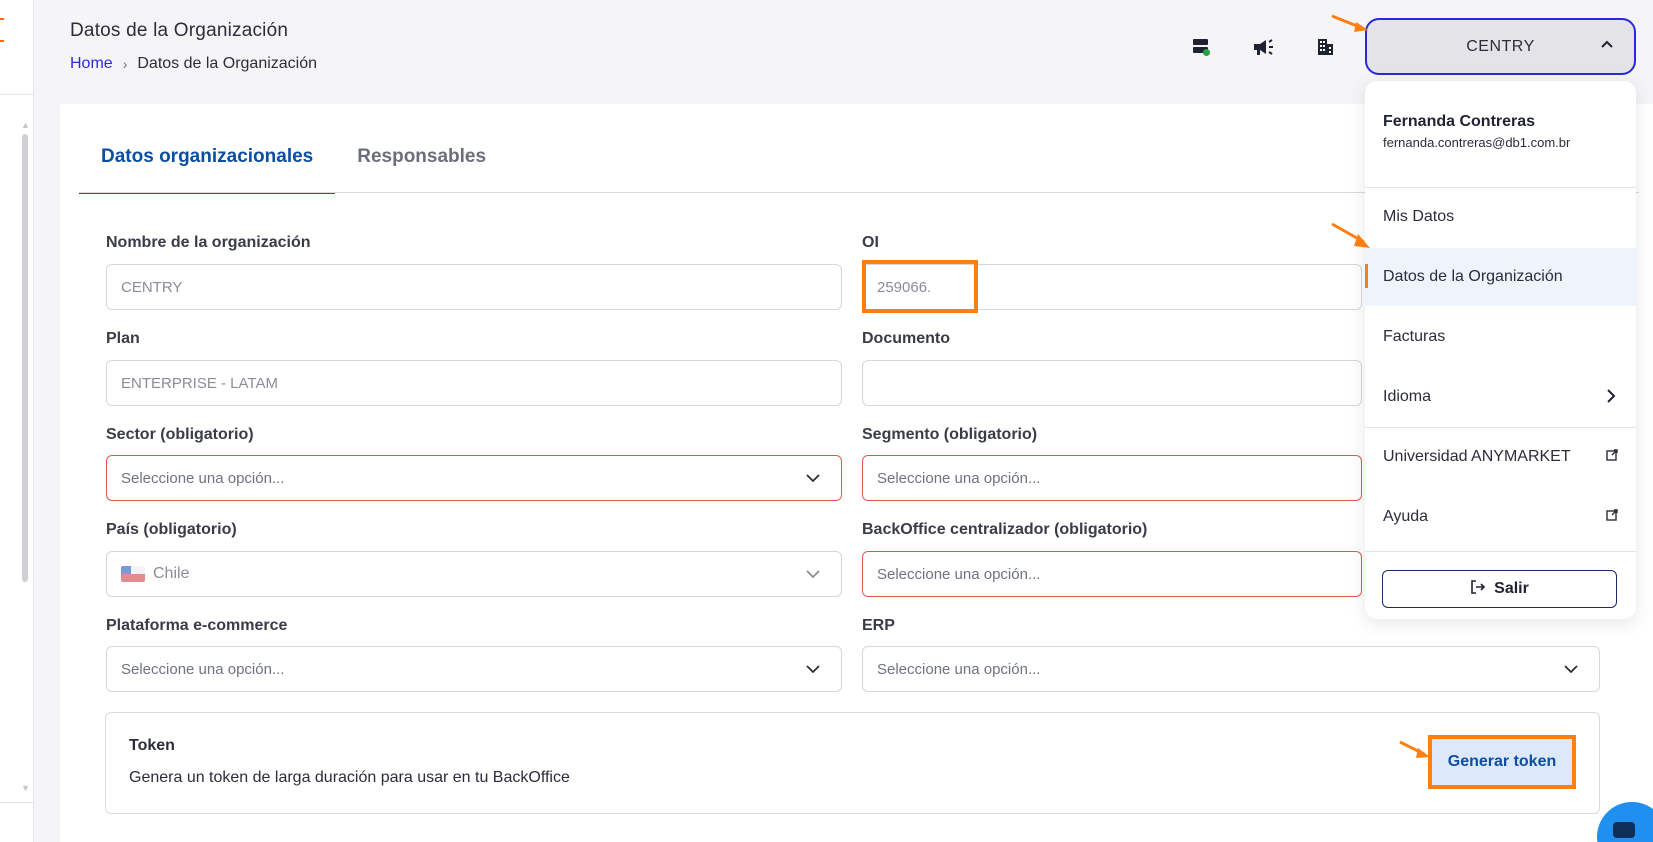 Image resolution: width=1653 pixels, height=842 pixels. What do you see at coordinates (1478, 589) in the screenshot?
I see `logout-icon` at bounding box center [1478, 589].